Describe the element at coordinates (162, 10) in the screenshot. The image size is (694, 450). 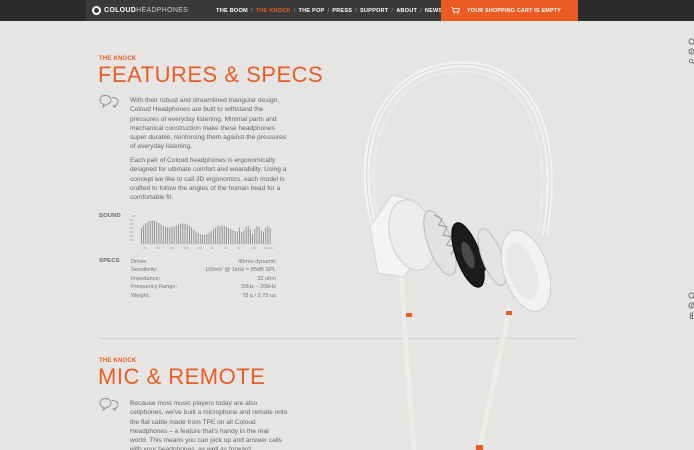
I see `brand-name-light: HEADPHONES` at that location.